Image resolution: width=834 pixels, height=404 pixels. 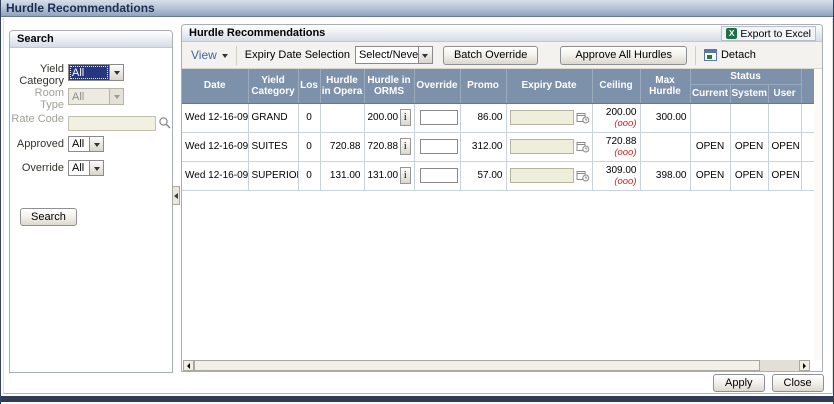 I want to click on cell-status-user: OPEN, so click(x=785, y=147).